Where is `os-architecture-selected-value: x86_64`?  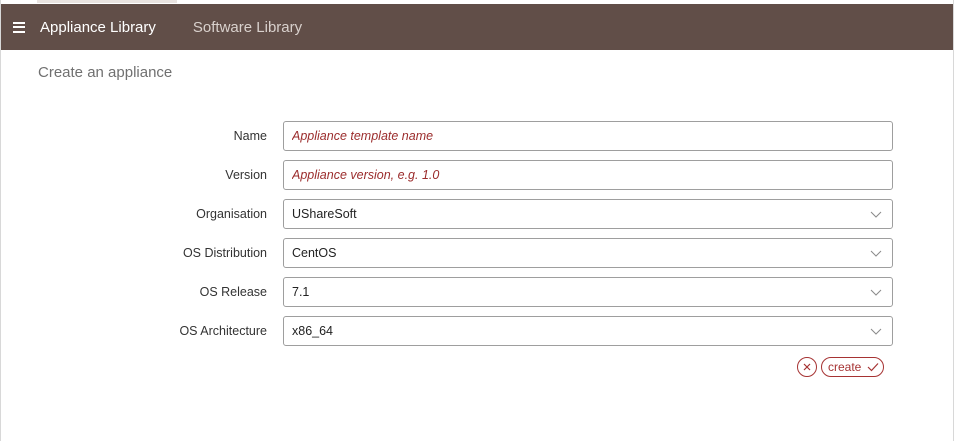 os-architecture-selected-value: x86_64 is located at coordinates (313, 331).